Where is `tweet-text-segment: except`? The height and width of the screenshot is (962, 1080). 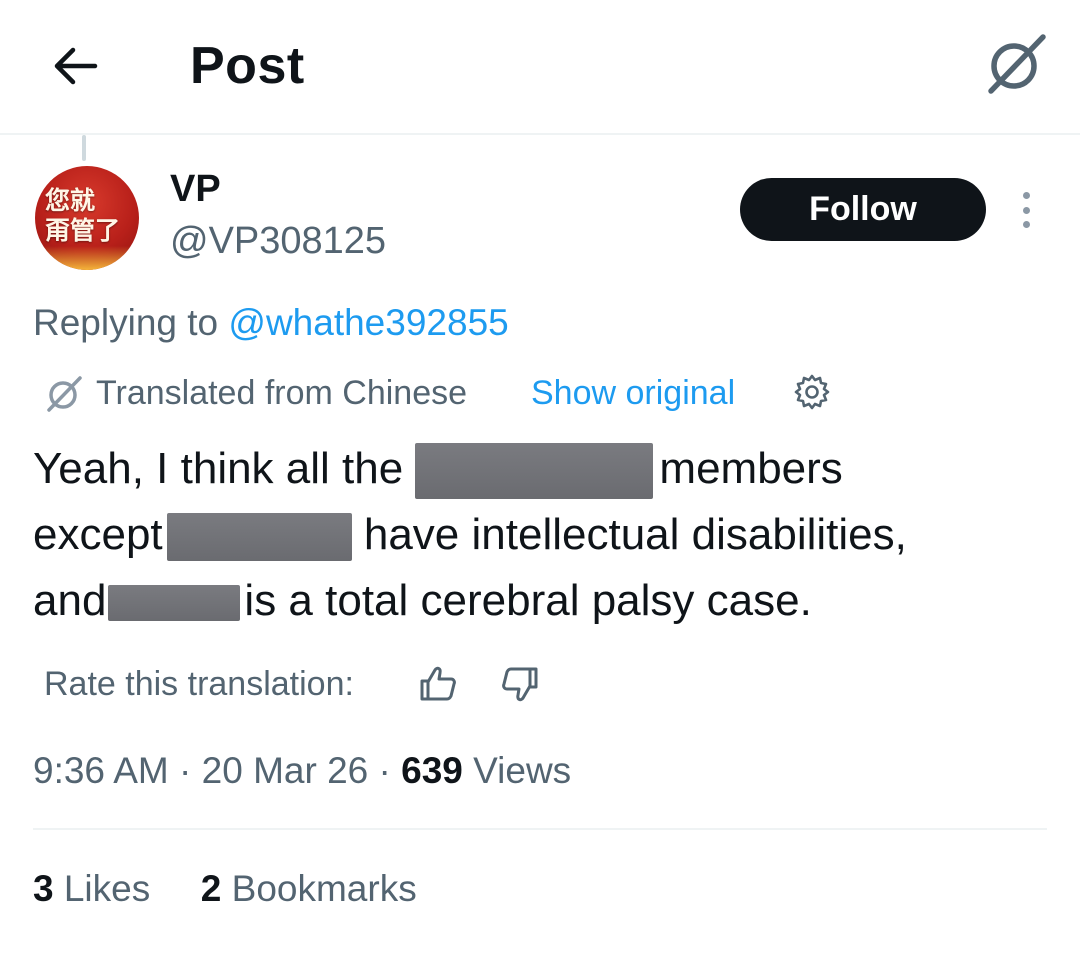
tweet-text-segment: except is located at coordinates (98, 534).